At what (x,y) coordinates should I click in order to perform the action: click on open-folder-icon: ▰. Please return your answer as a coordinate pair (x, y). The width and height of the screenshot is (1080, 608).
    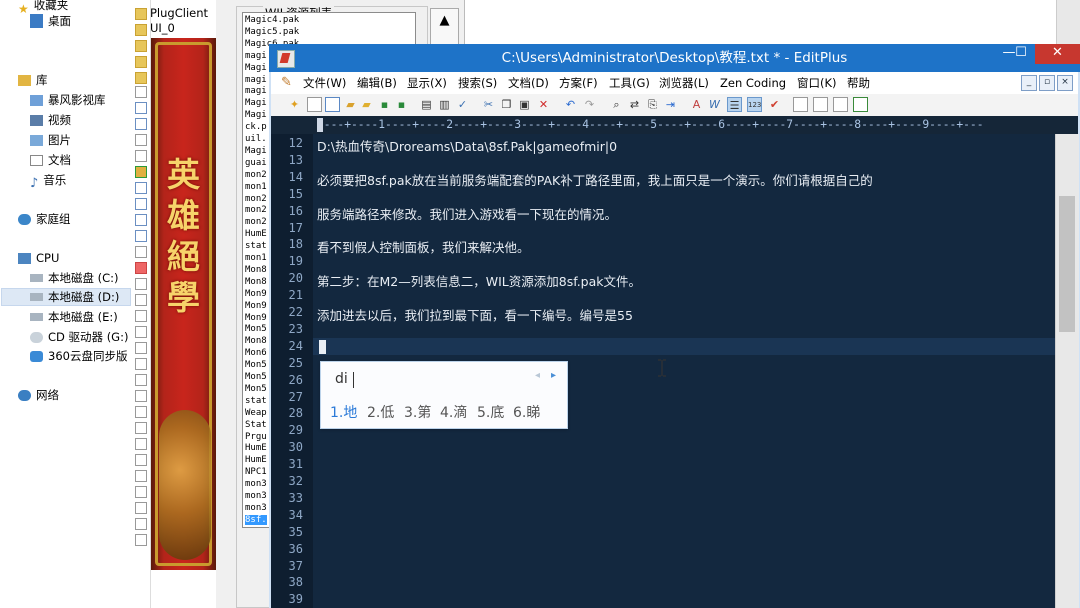
    Looking at the image, I should click on (350, 104).